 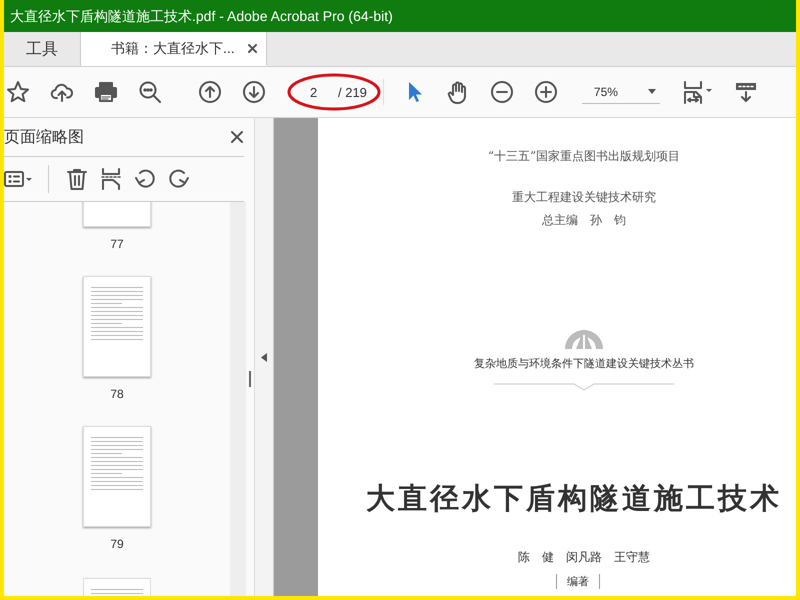 I want to click on page-text: 复杂地质与环境条件下隧道建设关键技术丛书, so click(x=584, y=363).